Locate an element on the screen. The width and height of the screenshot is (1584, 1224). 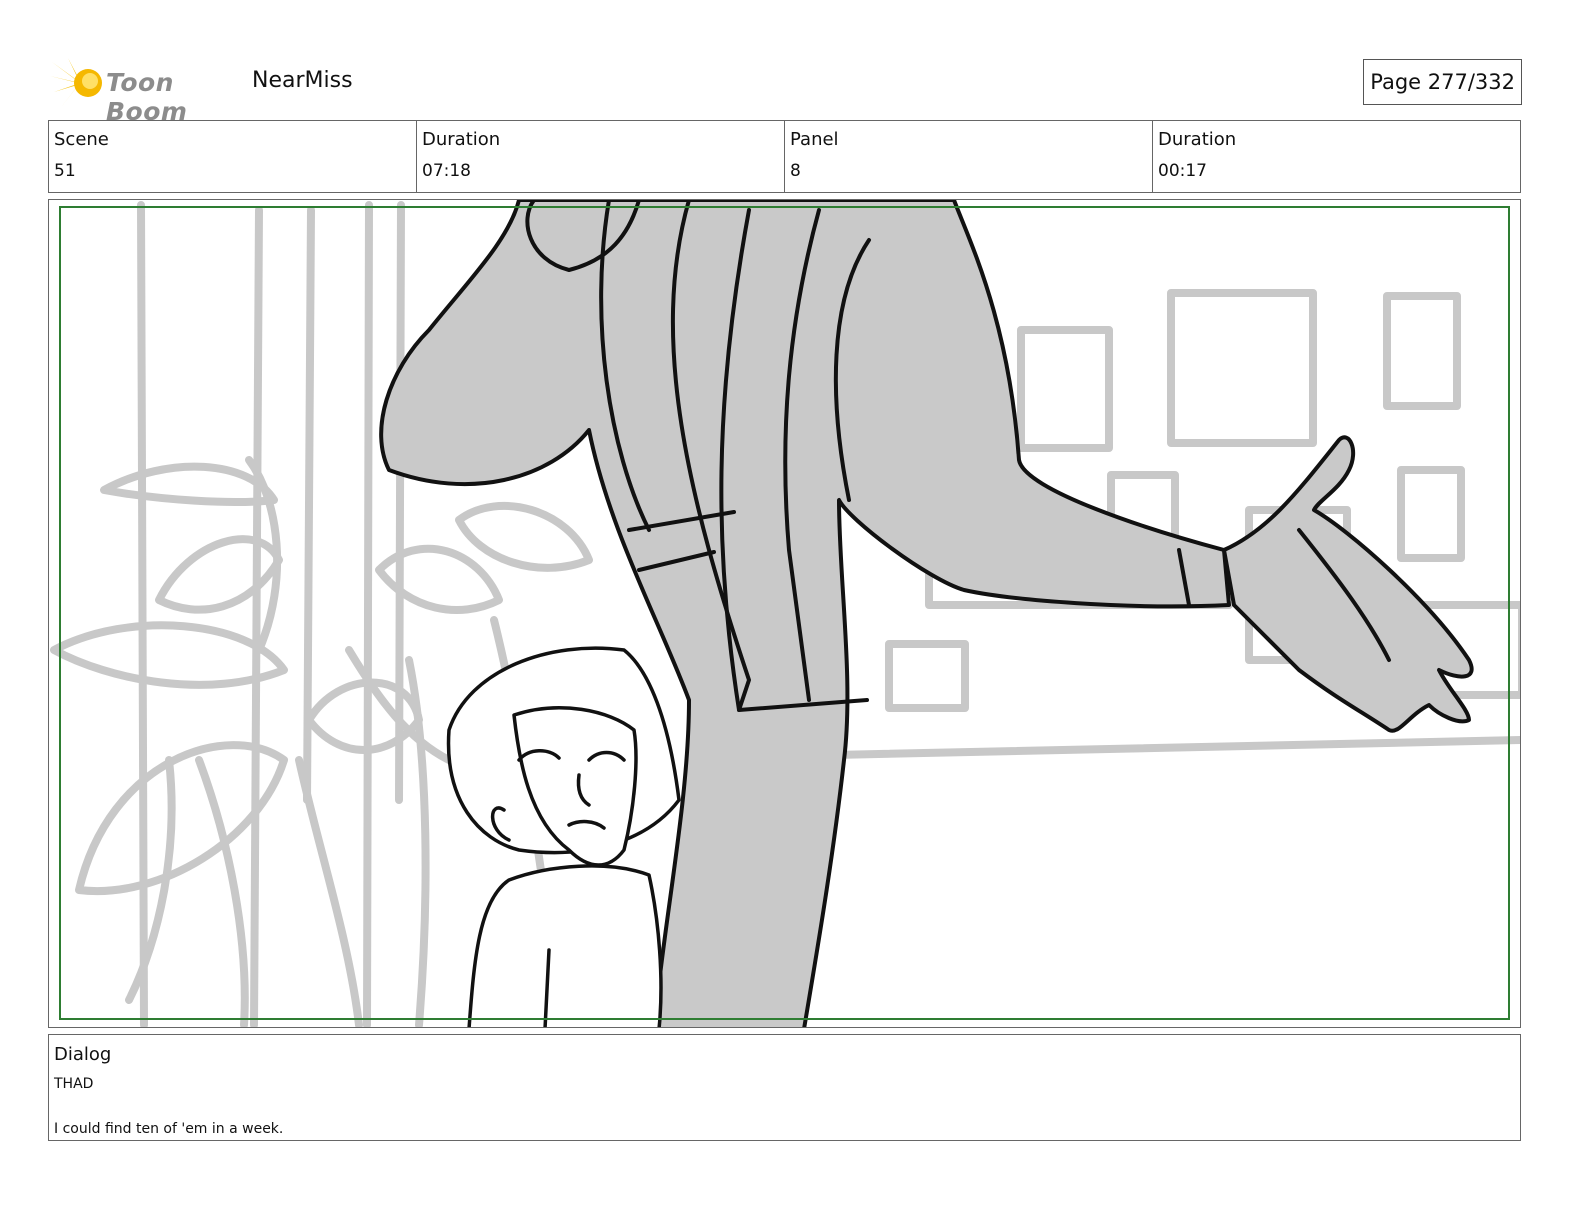
scene-value: 51 is located at coordinates (65, 171).